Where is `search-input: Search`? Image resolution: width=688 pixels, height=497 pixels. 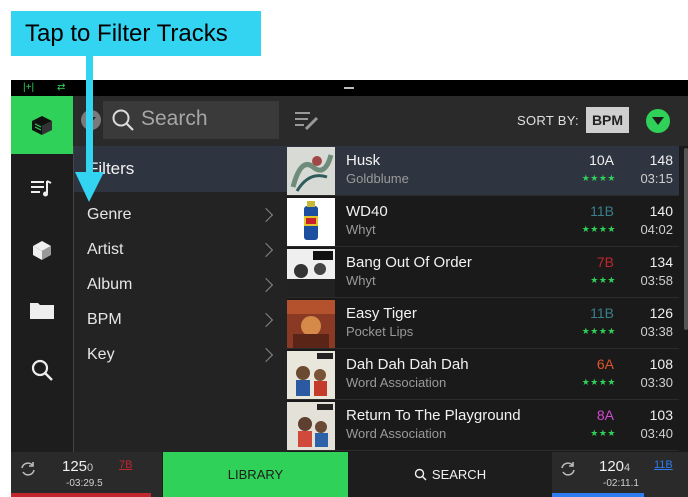
search-input: Search is located at coordinates (191, 120).